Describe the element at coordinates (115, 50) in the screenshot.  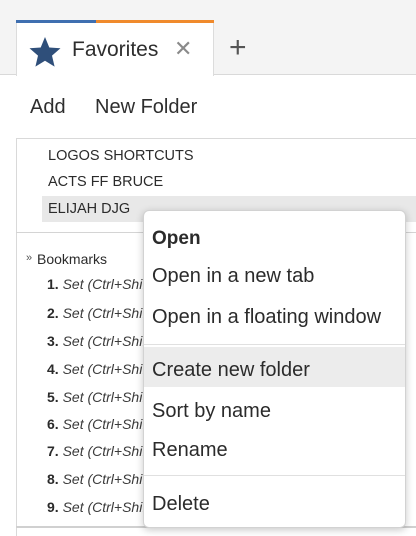
I see `tab-title: Favorites` at that location.